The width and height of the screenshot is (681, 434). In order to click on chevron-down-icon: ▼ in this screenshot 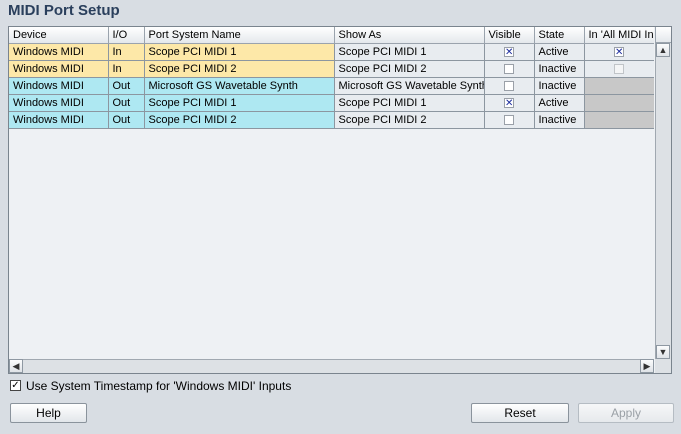, I will do `click(663, 352)`.